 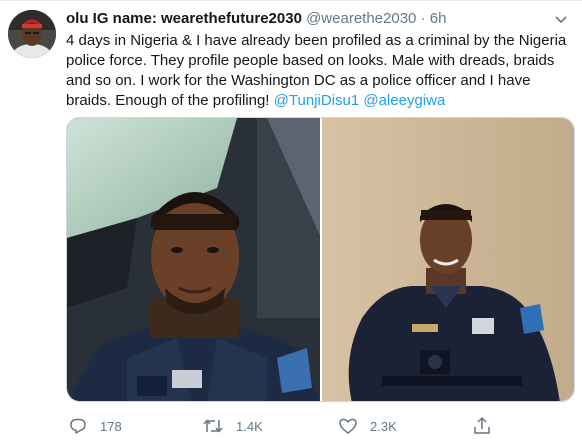 I want to click on retweet-button: 1.4K, so click(x=232, y=426).